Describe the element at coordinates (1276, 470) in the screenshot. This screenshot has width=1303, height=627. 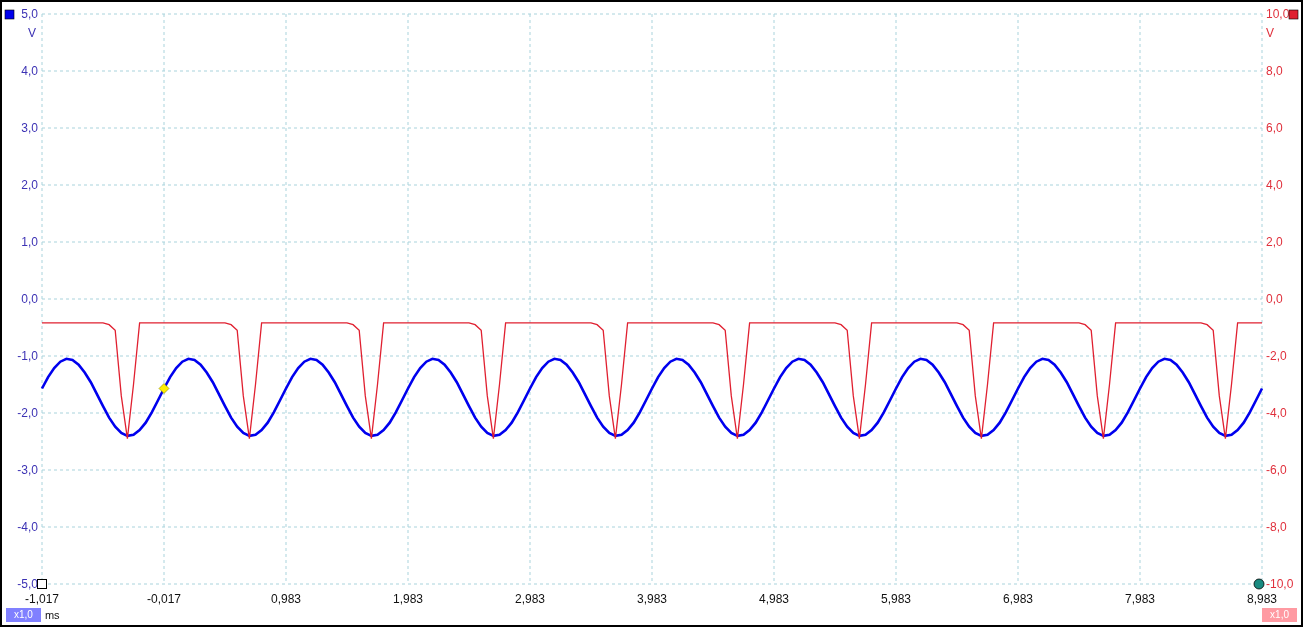
I see `axis-tick-label: -6,0` at that location.